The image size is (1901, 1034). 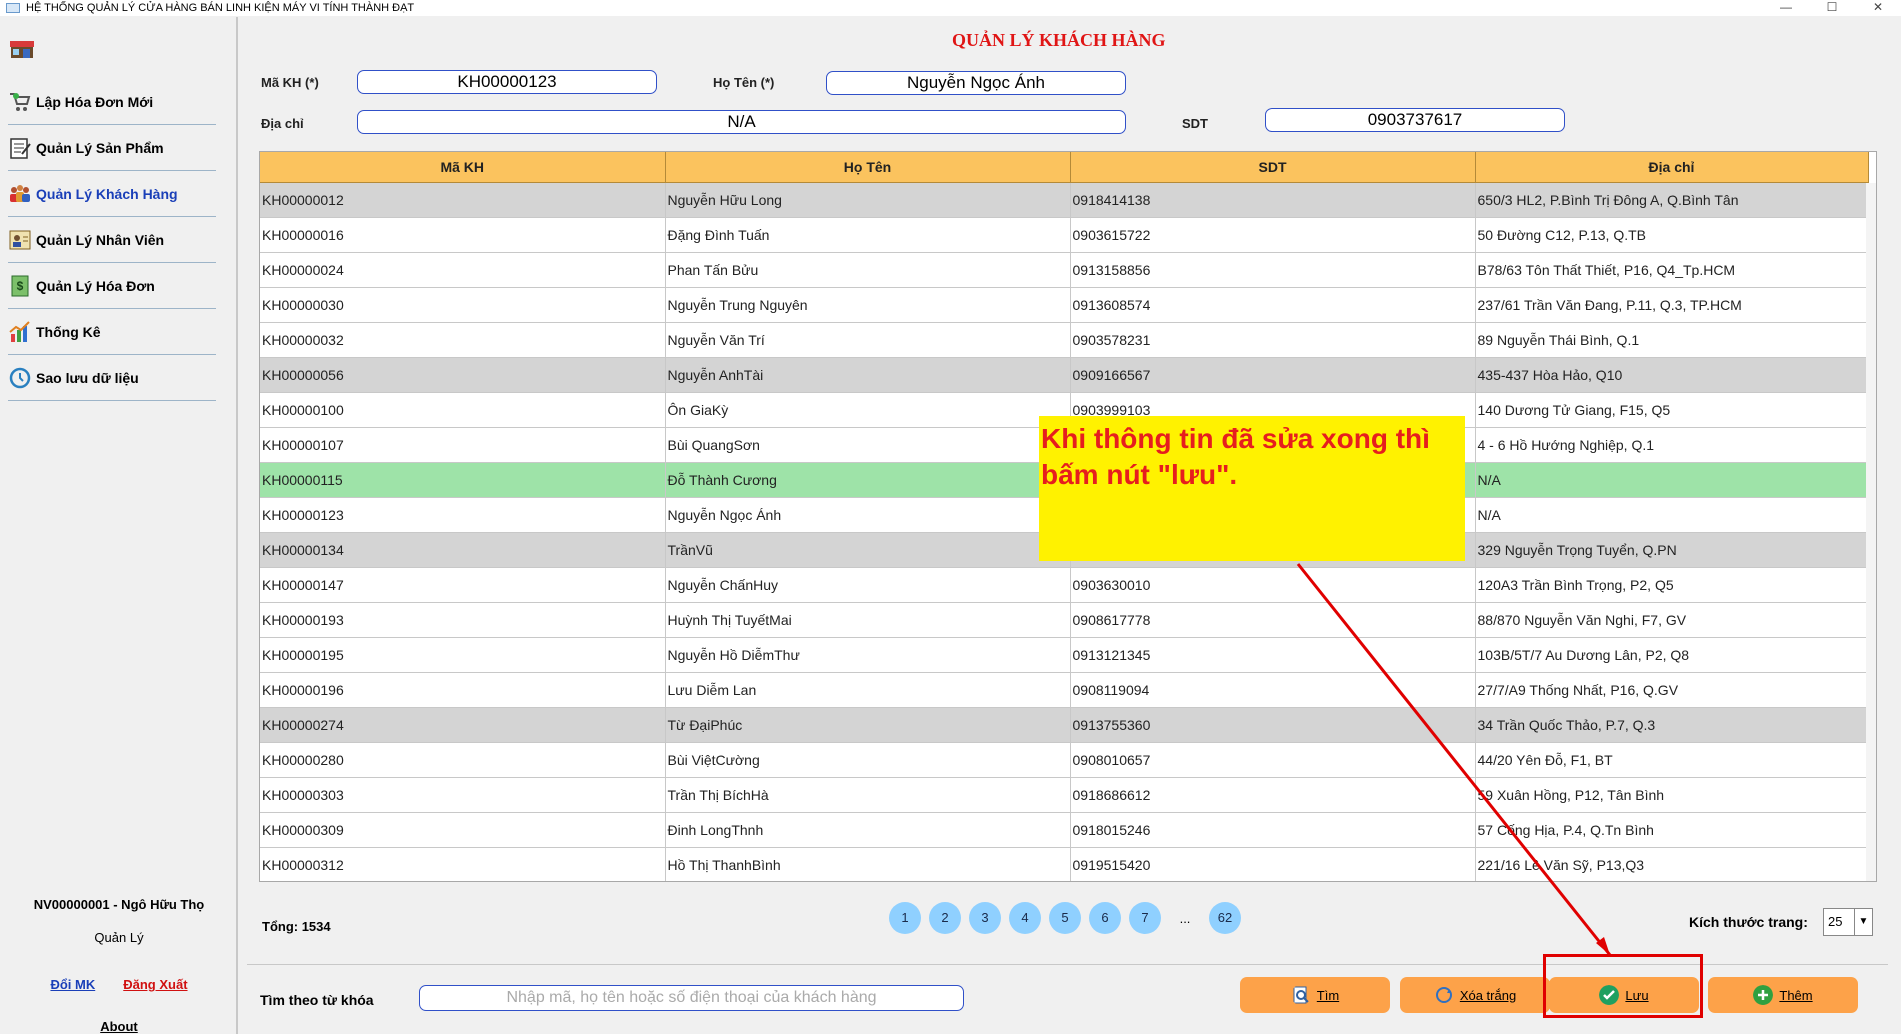 I want to click on table-cell: 4 - 6 Hồ Hướng Nghiệp, Q.1, so click(x=1672, y=445).